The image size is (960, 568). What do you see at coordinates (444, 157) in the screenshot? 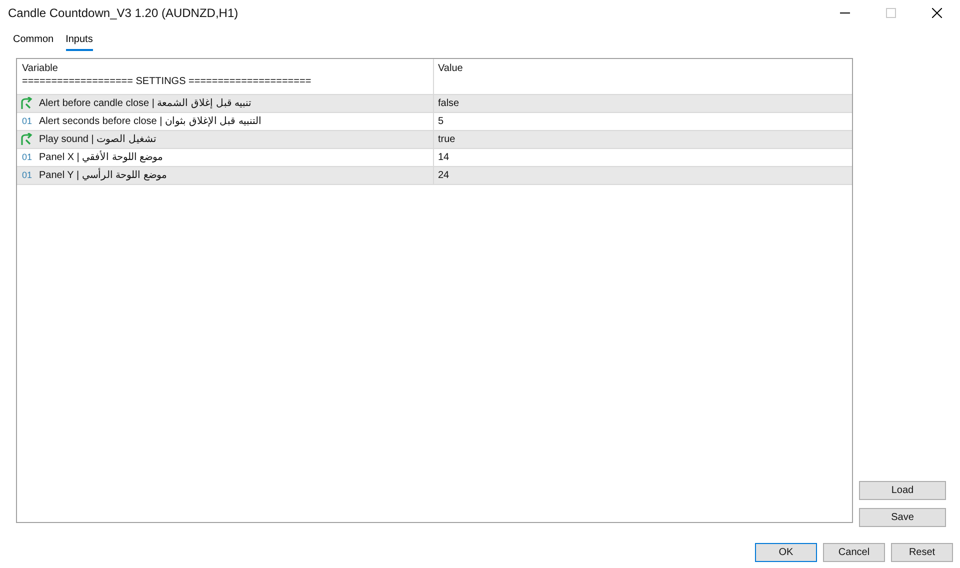
I see `value-cell: 14` at bounding box center [444, 157].